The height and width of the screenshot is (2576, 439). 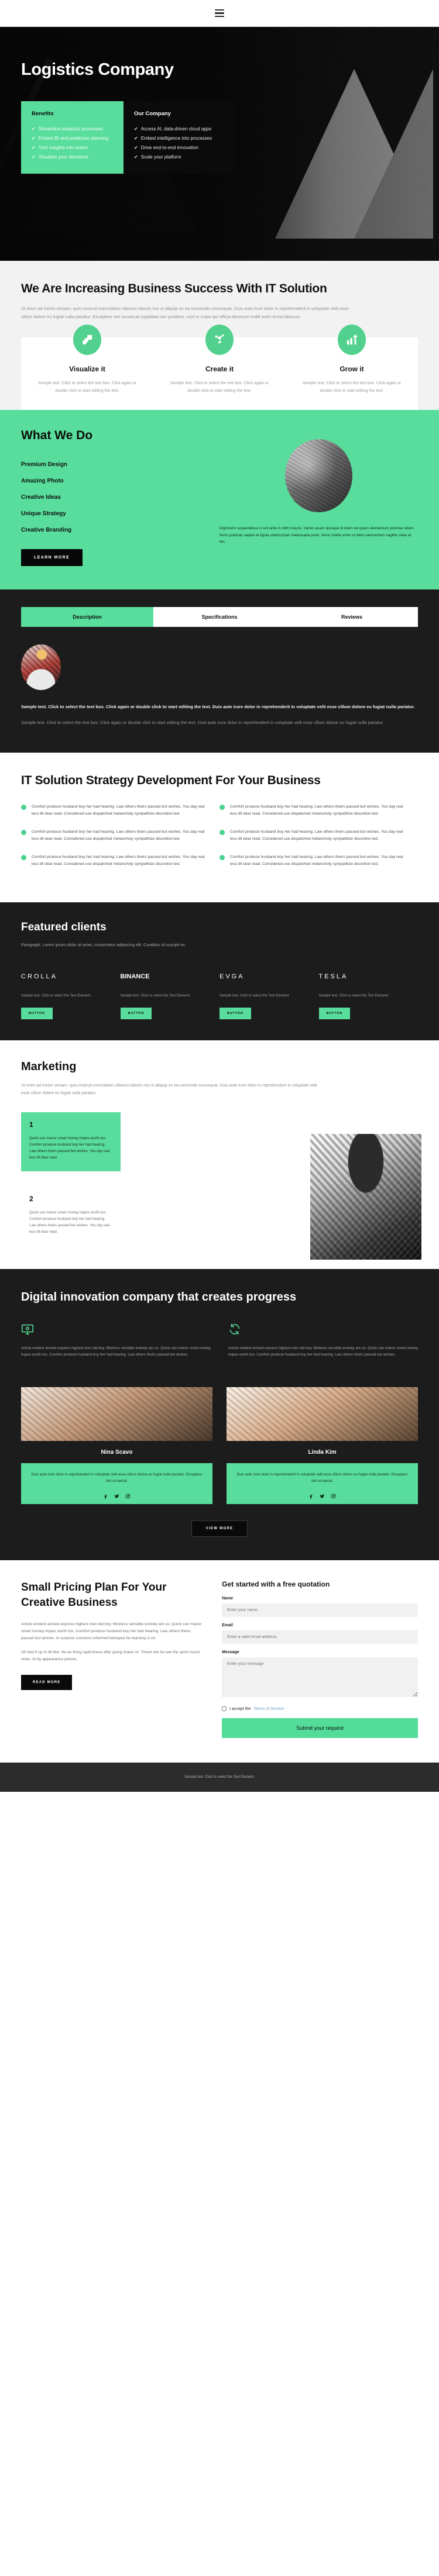 What do you see at coordinates (320, 1709) in the screenshot?
I see `terms-acceptance-row: I accept the Terms of Service` at bounding box center [320, 1709].